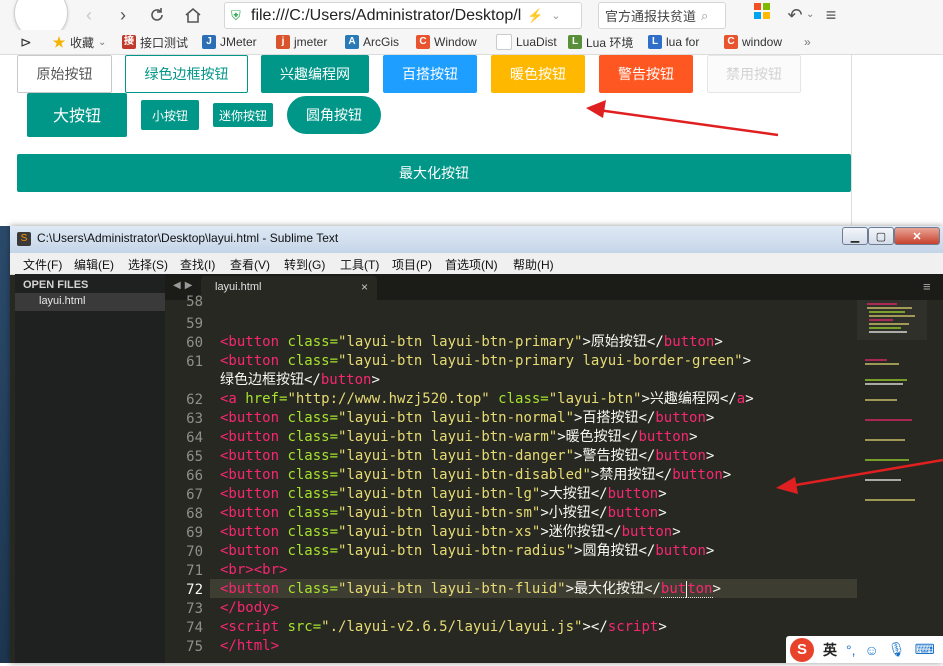 This screenshot has width=943, height=666. I want to click on keyboard-icon: ⌨, so click(925, 649).